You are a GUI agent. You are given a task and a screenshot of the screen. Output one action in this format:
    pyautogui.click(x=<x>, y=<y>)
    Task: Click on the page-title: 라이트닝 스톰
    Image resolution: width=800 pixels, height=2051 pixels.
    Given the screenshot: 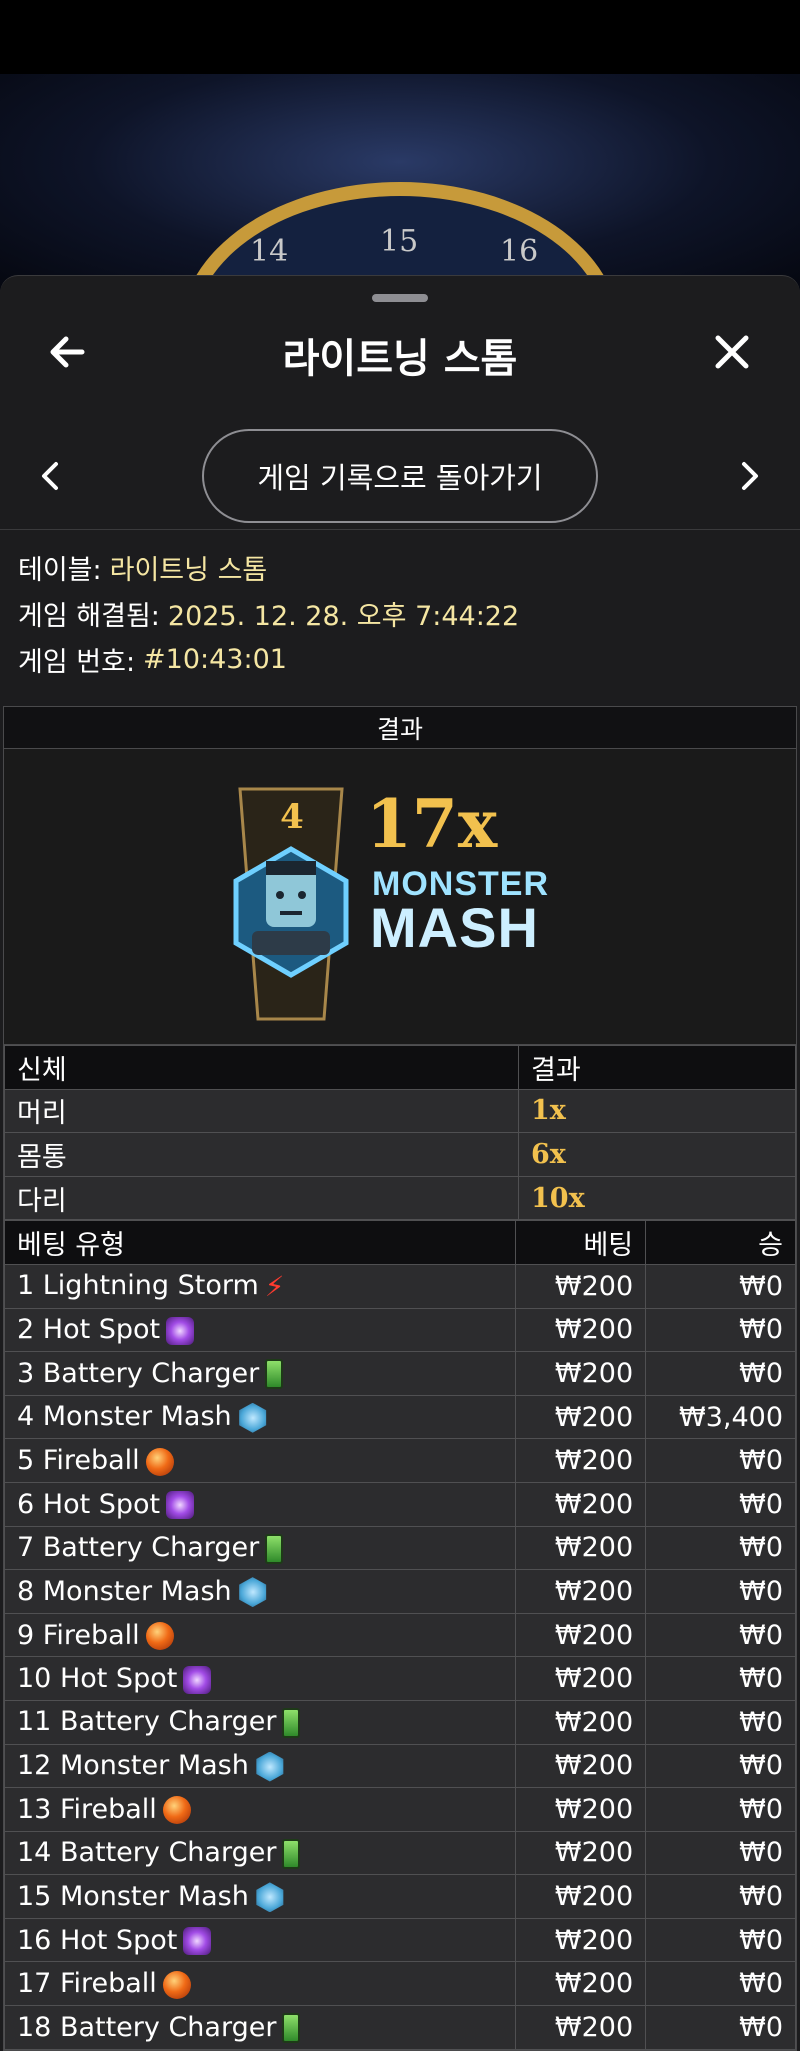 What is the action you would take?
    pyautogui.click(x=400, y=359)
    